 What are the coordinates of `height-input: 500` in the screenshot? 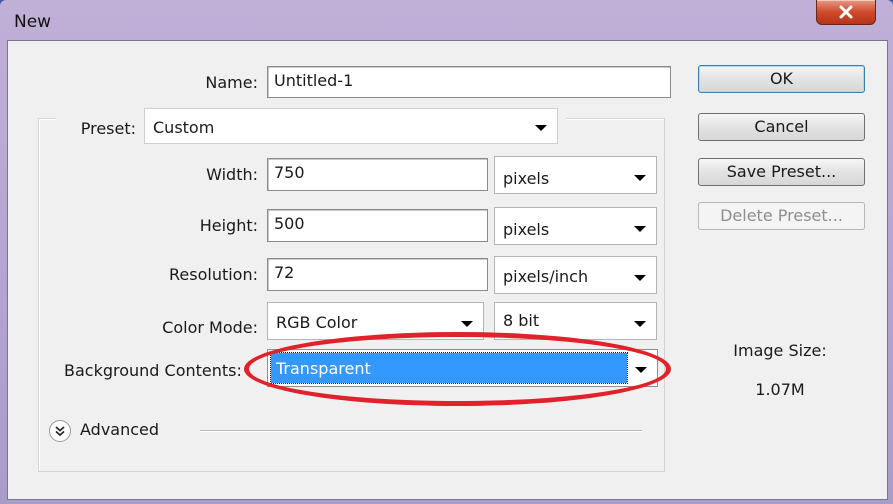 It's located at (377, 225).